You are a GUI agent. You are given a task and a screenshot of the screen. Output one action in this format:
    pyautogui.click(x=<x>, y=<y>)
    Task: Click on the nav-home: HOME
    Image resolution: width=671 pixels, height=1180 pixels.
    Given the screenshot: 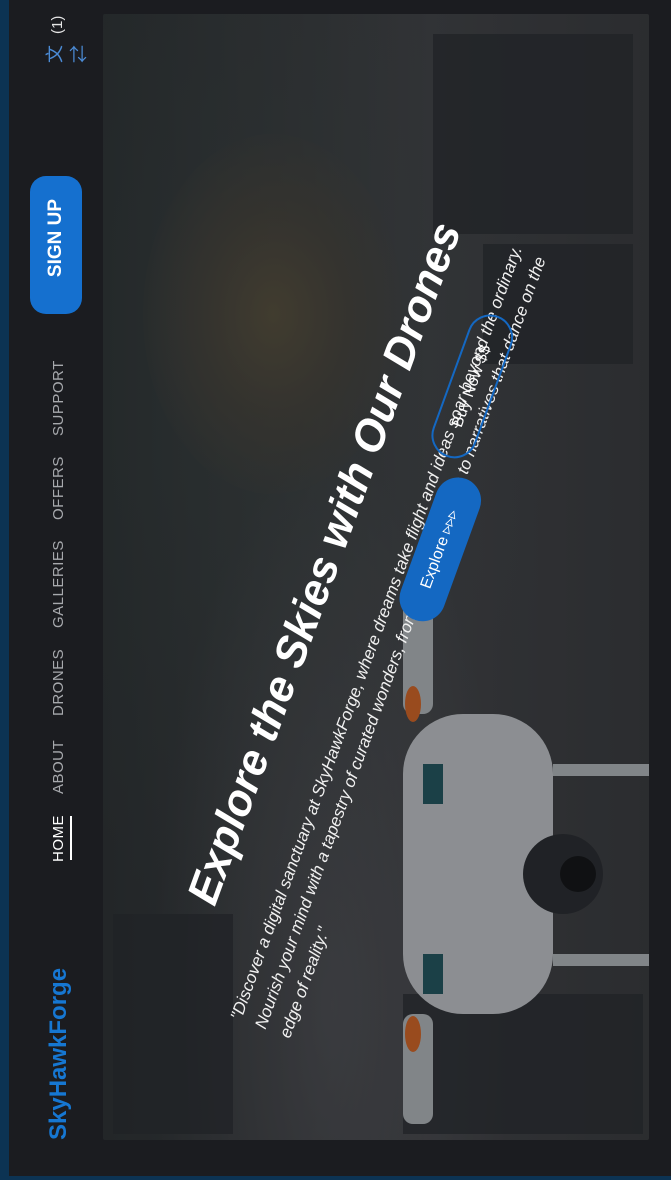 What is the action you would take?
    pyautogui.click(x=59, y=832)
    